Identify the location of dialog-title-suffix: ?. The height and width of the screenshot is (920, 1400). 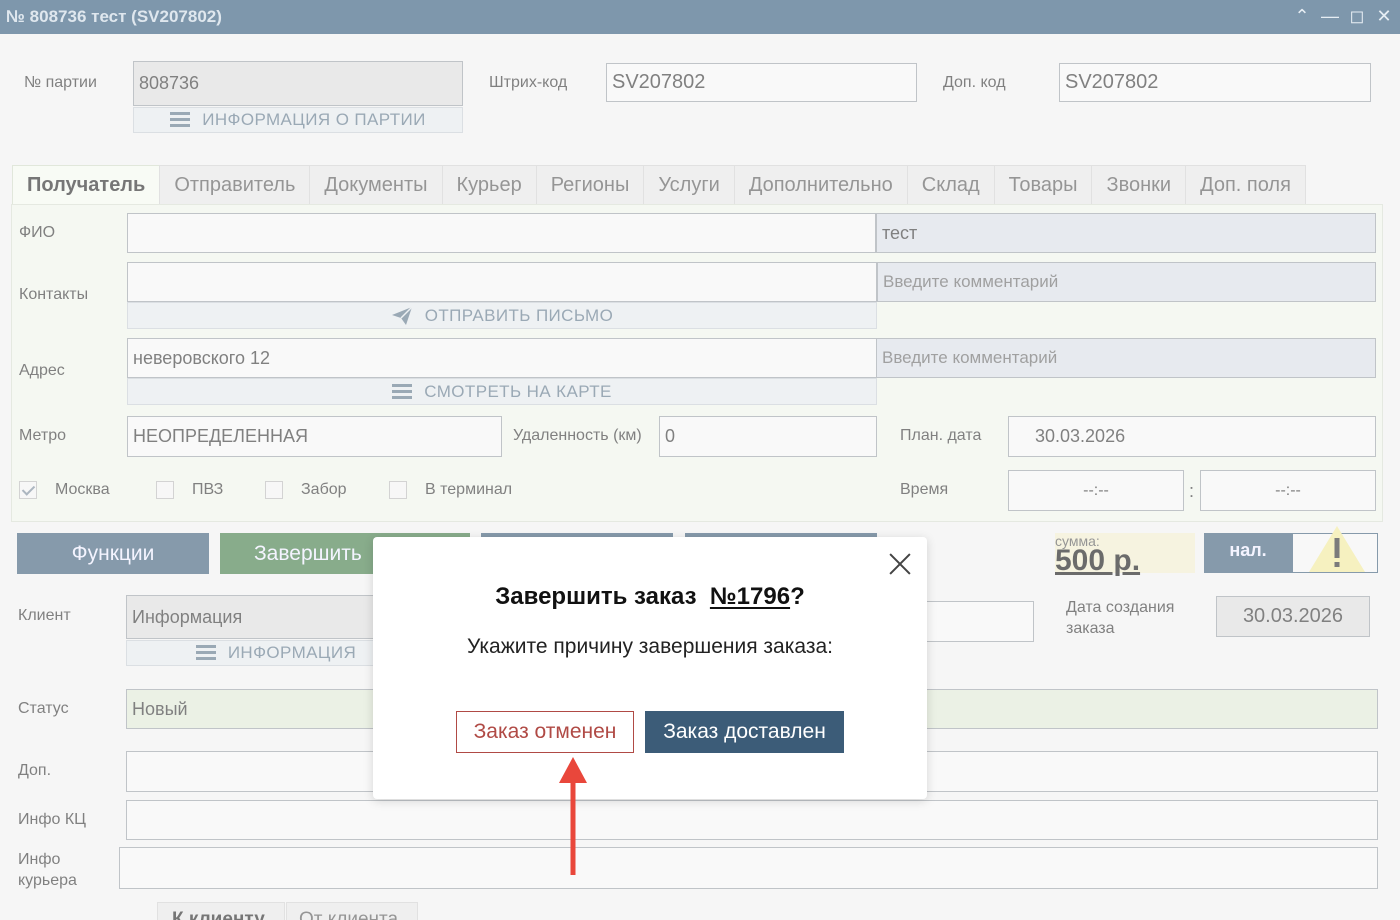
(797, 596).